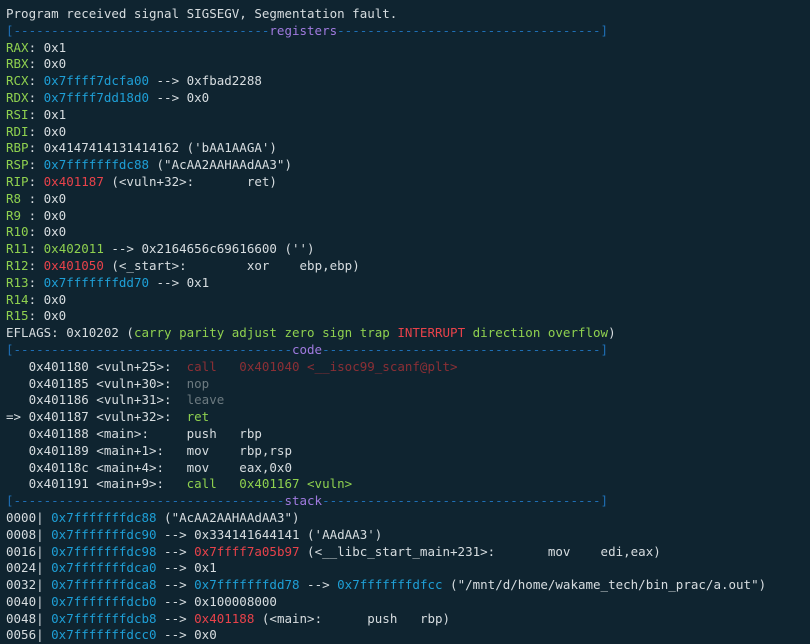  I want to click on terminal-text: 0x7fffffffdca8, so click(104, 585).